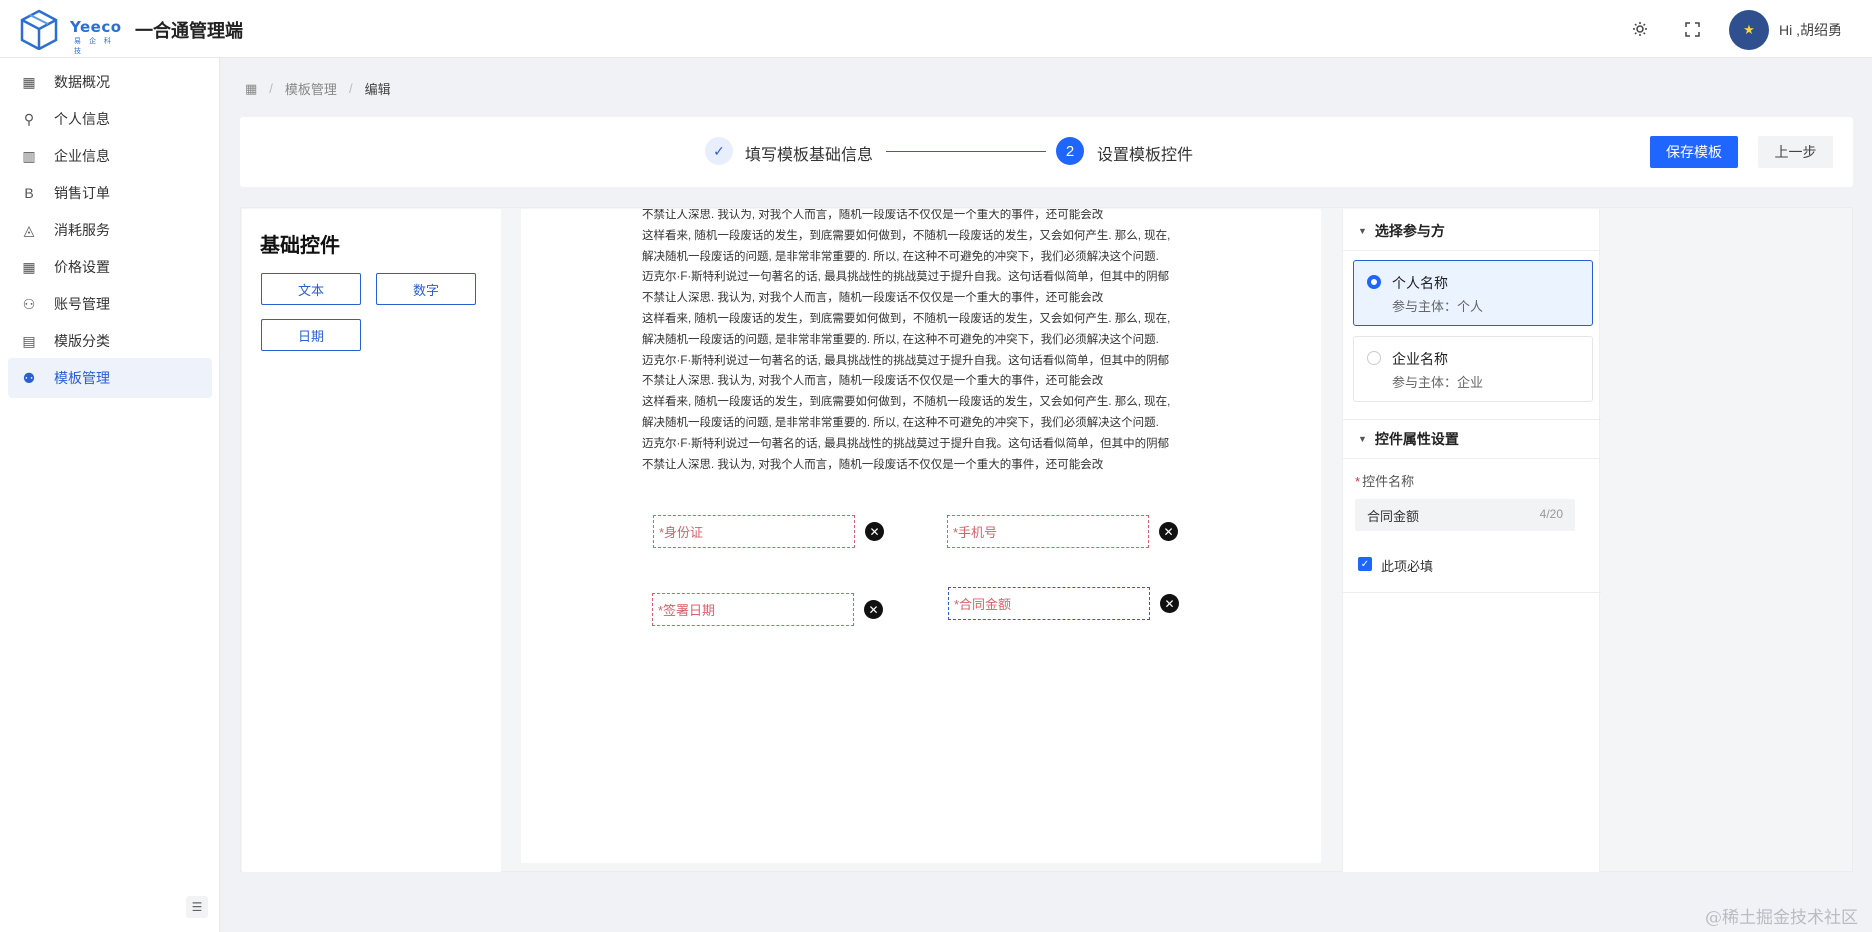 The image size is (1872, 932). Describe the element at coordinates (82, 267) in the screenshot. I see `sidebar-item-label: 价格设置` at that location.